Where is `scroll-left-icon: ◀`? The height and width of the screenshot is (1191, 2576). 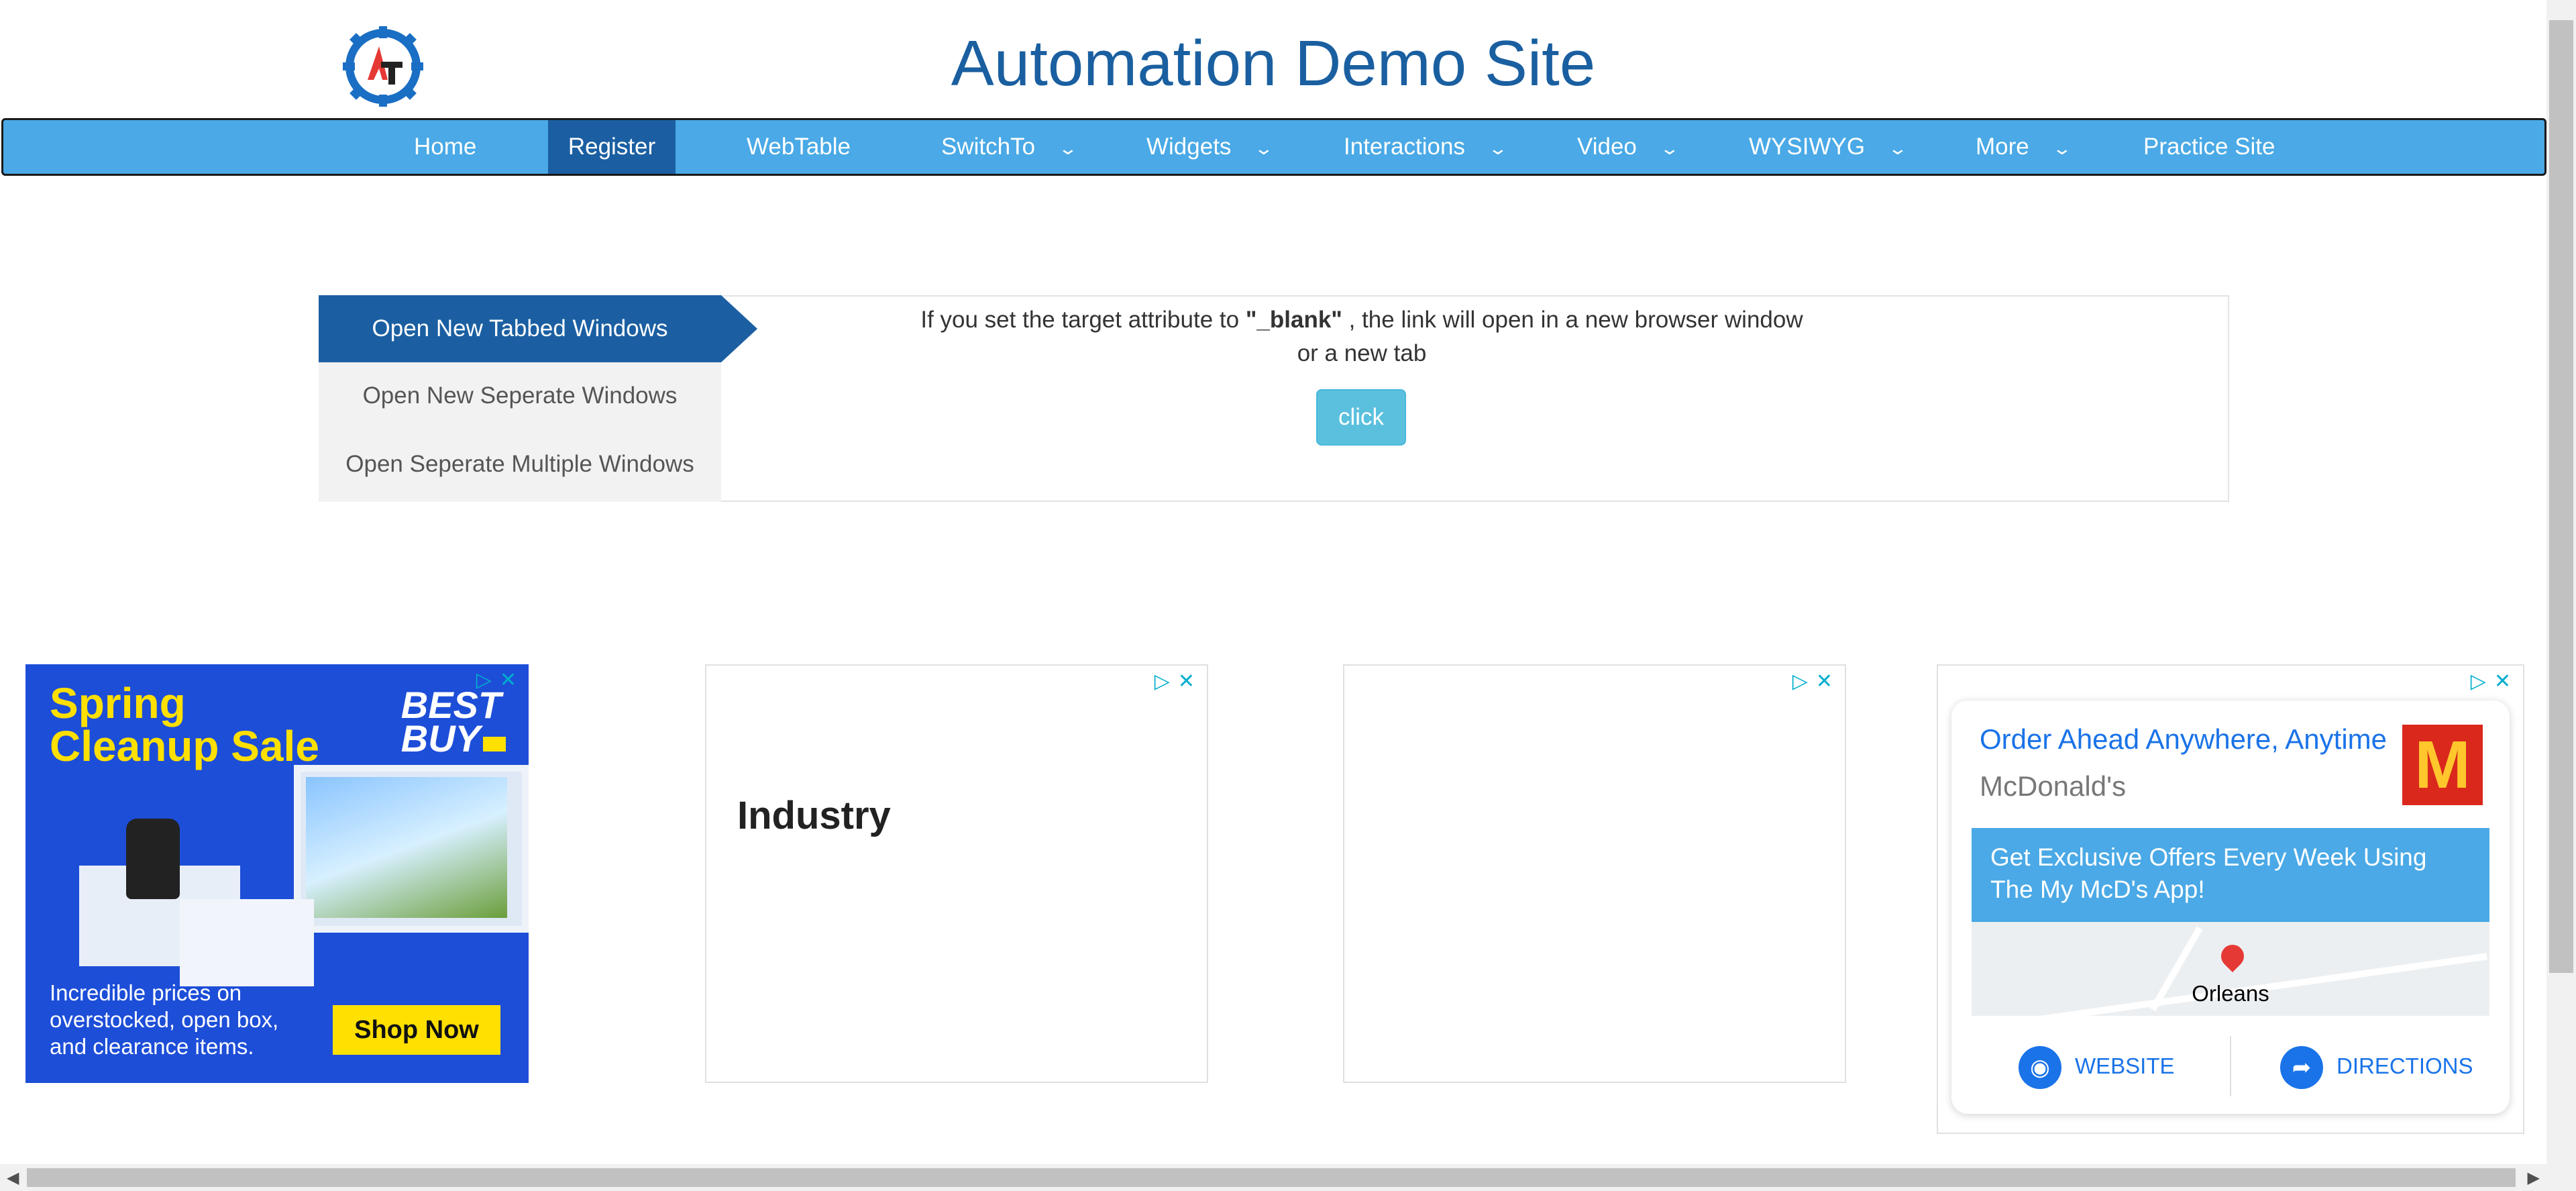 scroll-left-icon: ◀ is located at coordinates (13, 1178).